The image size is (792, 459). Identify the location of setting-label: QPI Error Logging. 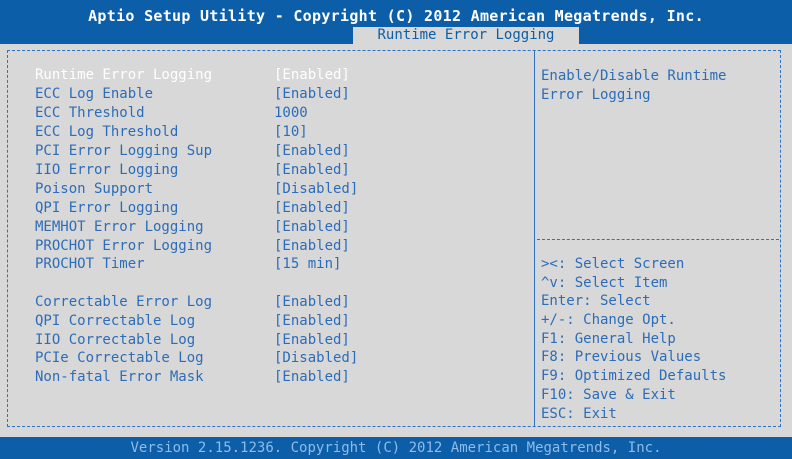
(107, 208).